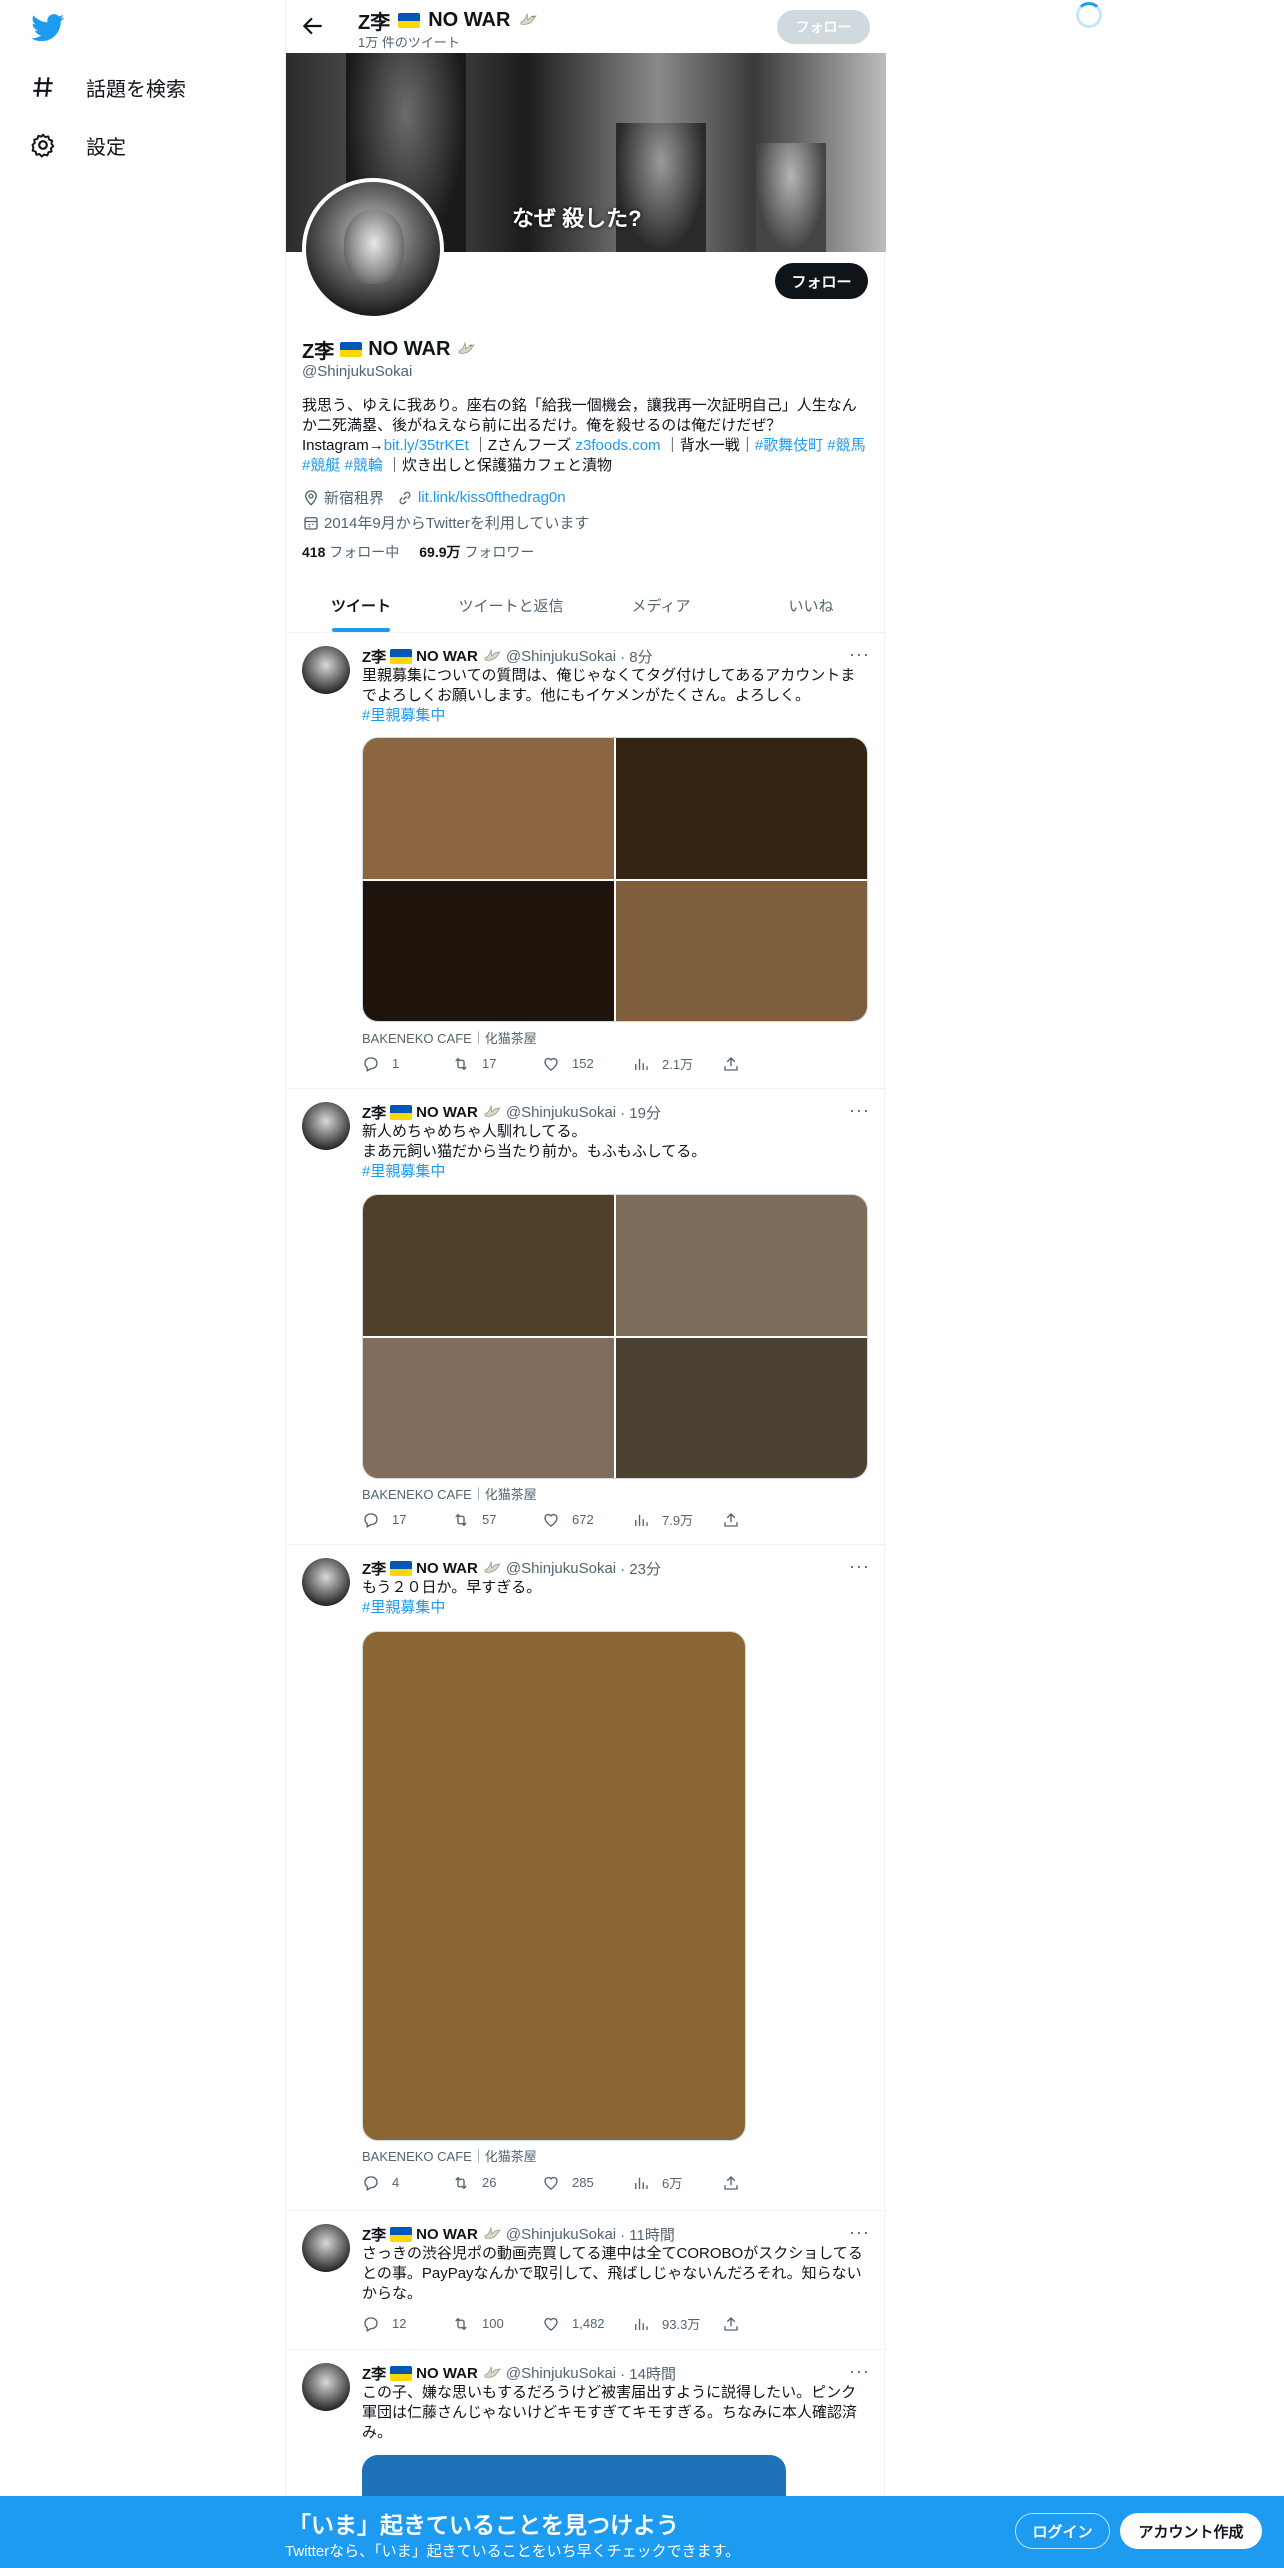 This screenshot has height=2568, width=1284. What do you see at coordinates (321, 465) in the screenshot?
I see `bio-hashtag: #競艇` at bounding box center [321, 465].